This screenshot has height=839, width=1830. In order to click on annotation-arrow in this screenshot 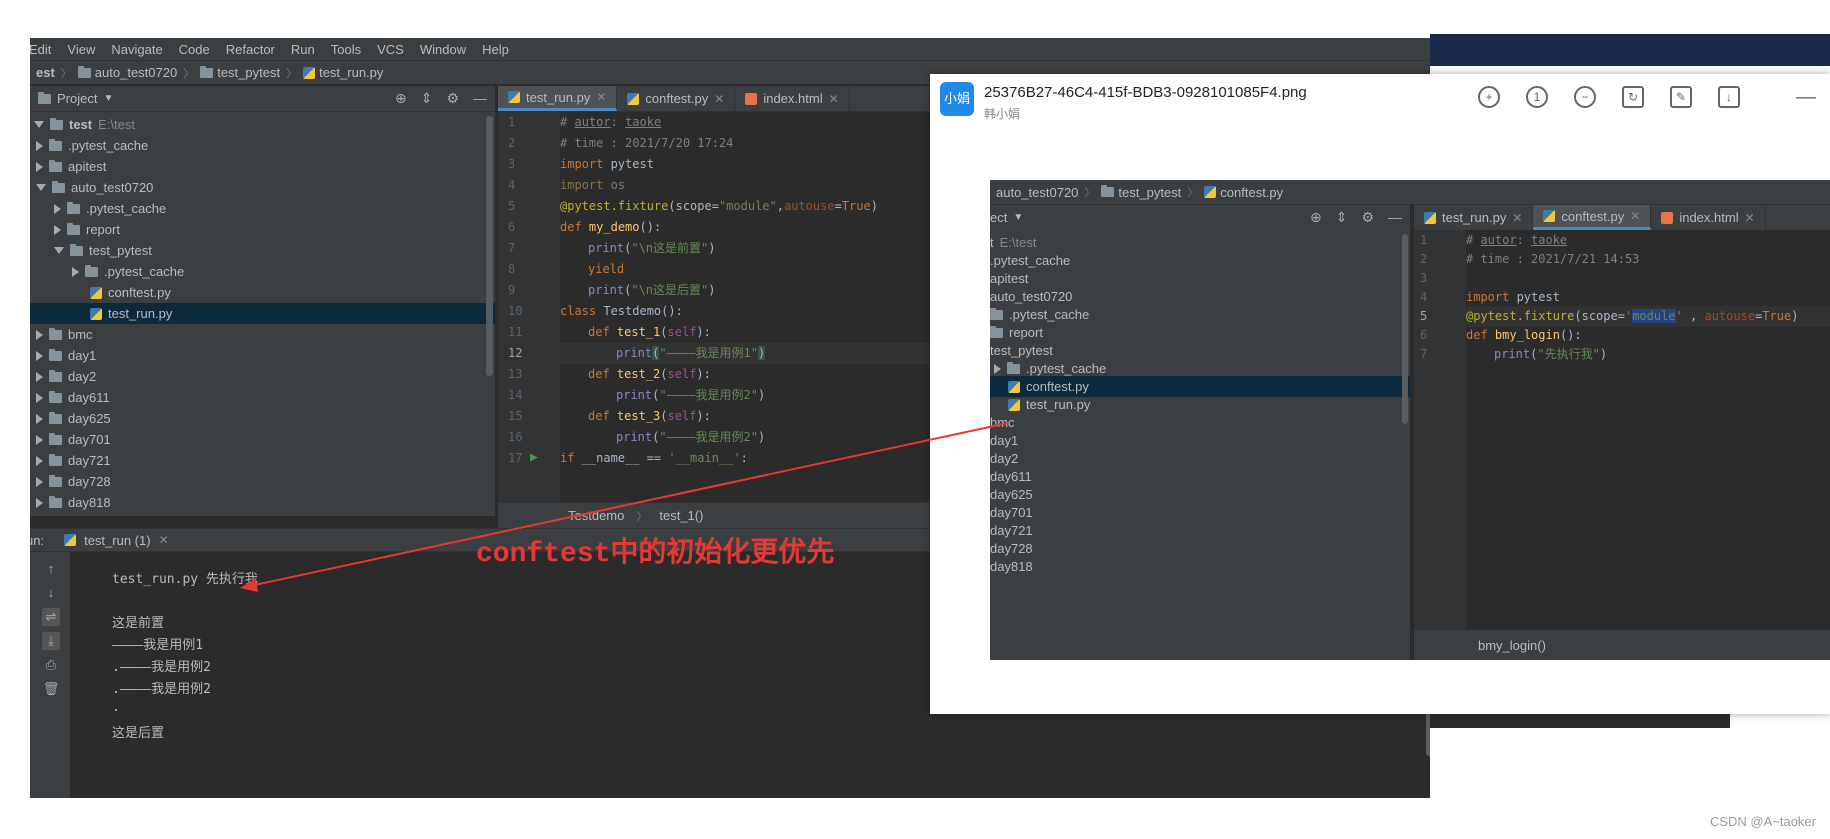, I will do `click(624, 507)`.